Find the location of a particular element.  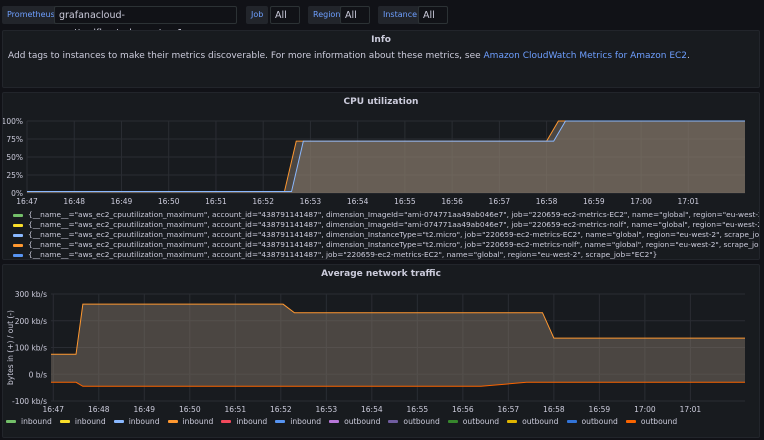

job-value: All is located at coordinates (281, 15).